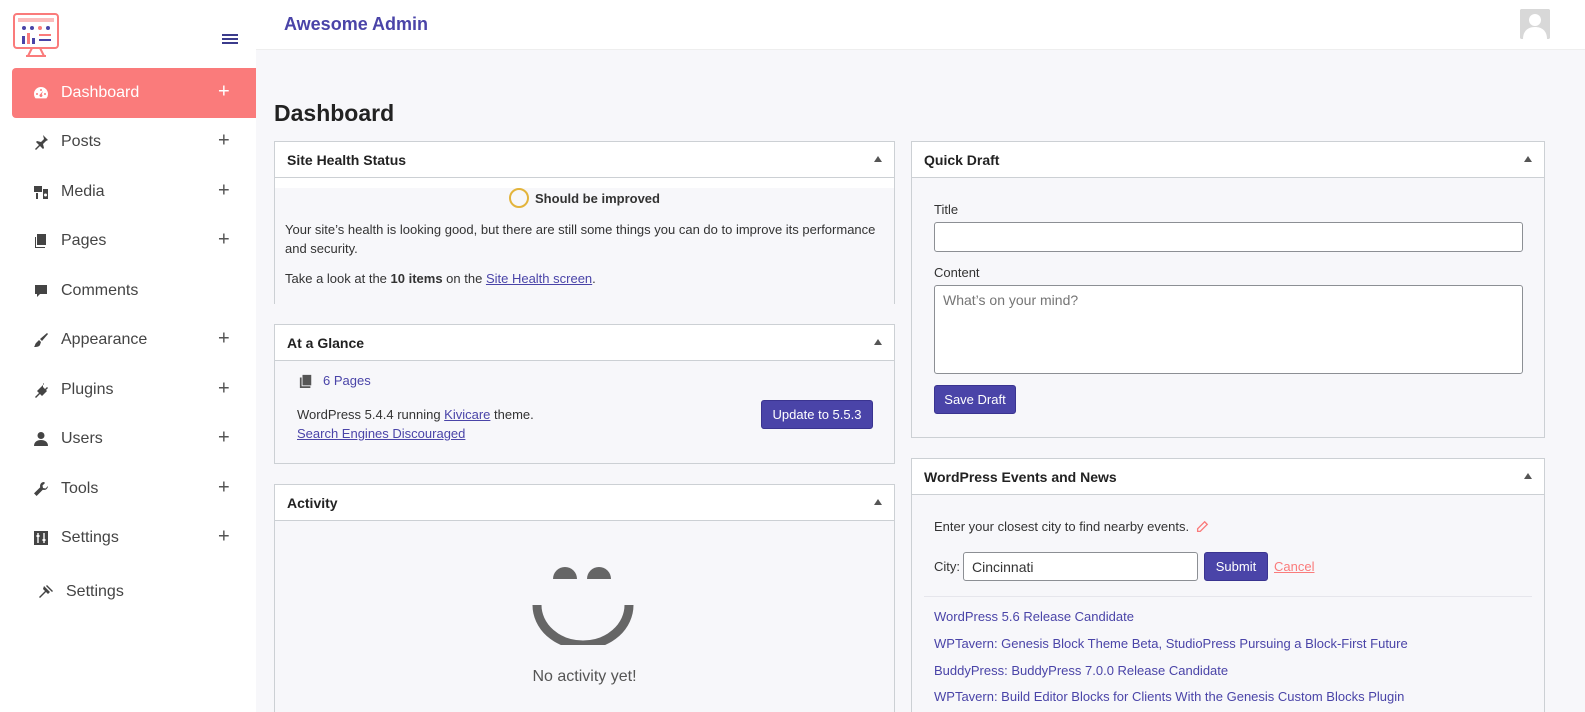  What do you see at coordinates (356, 24) in the screenshot?
I see `brand-title: Awesome Admin` at bounding box center [356, 24].